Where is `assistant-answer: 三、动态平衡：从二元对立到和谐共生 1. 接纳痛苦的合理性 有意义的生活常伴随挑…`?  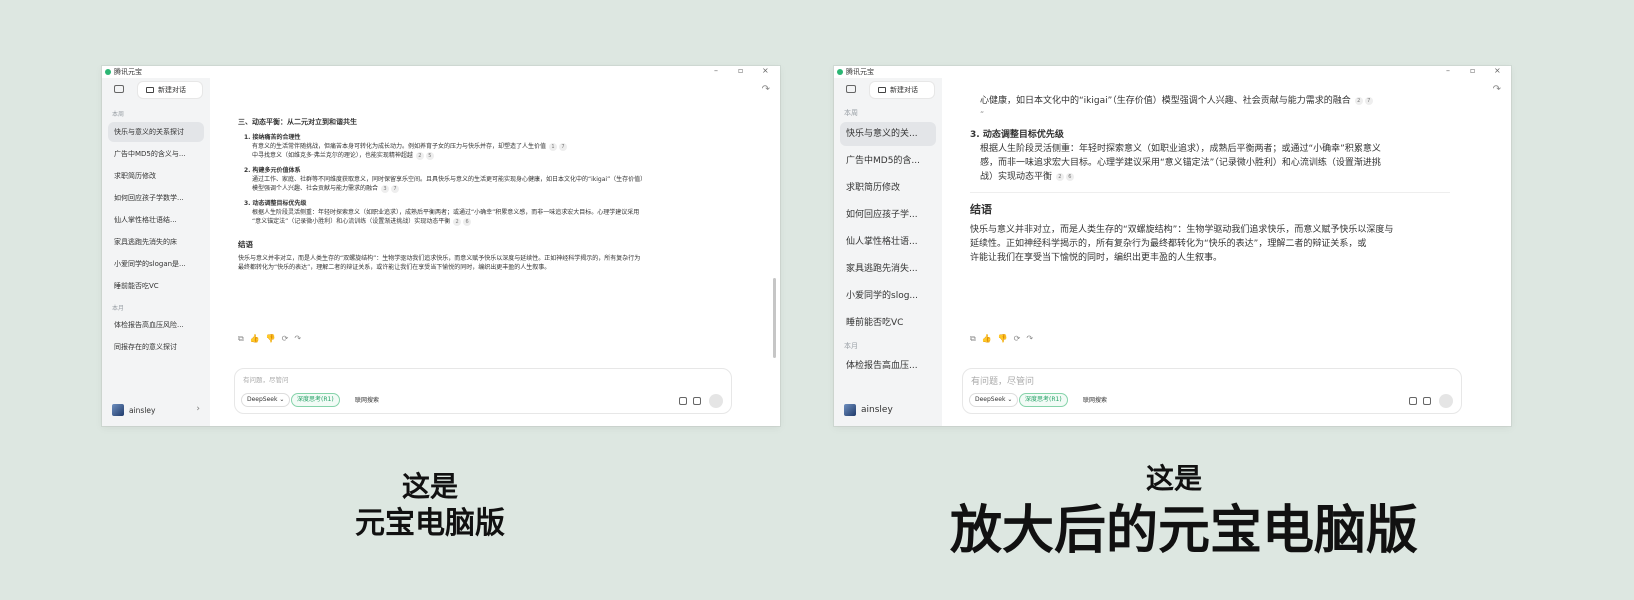
assistant-answer: 三、动态平衡：从二元对立到和谐共生 1. 接纳痛苦的合理性 有意义的生活常伴随挑… is located at coordinates (493, 223).